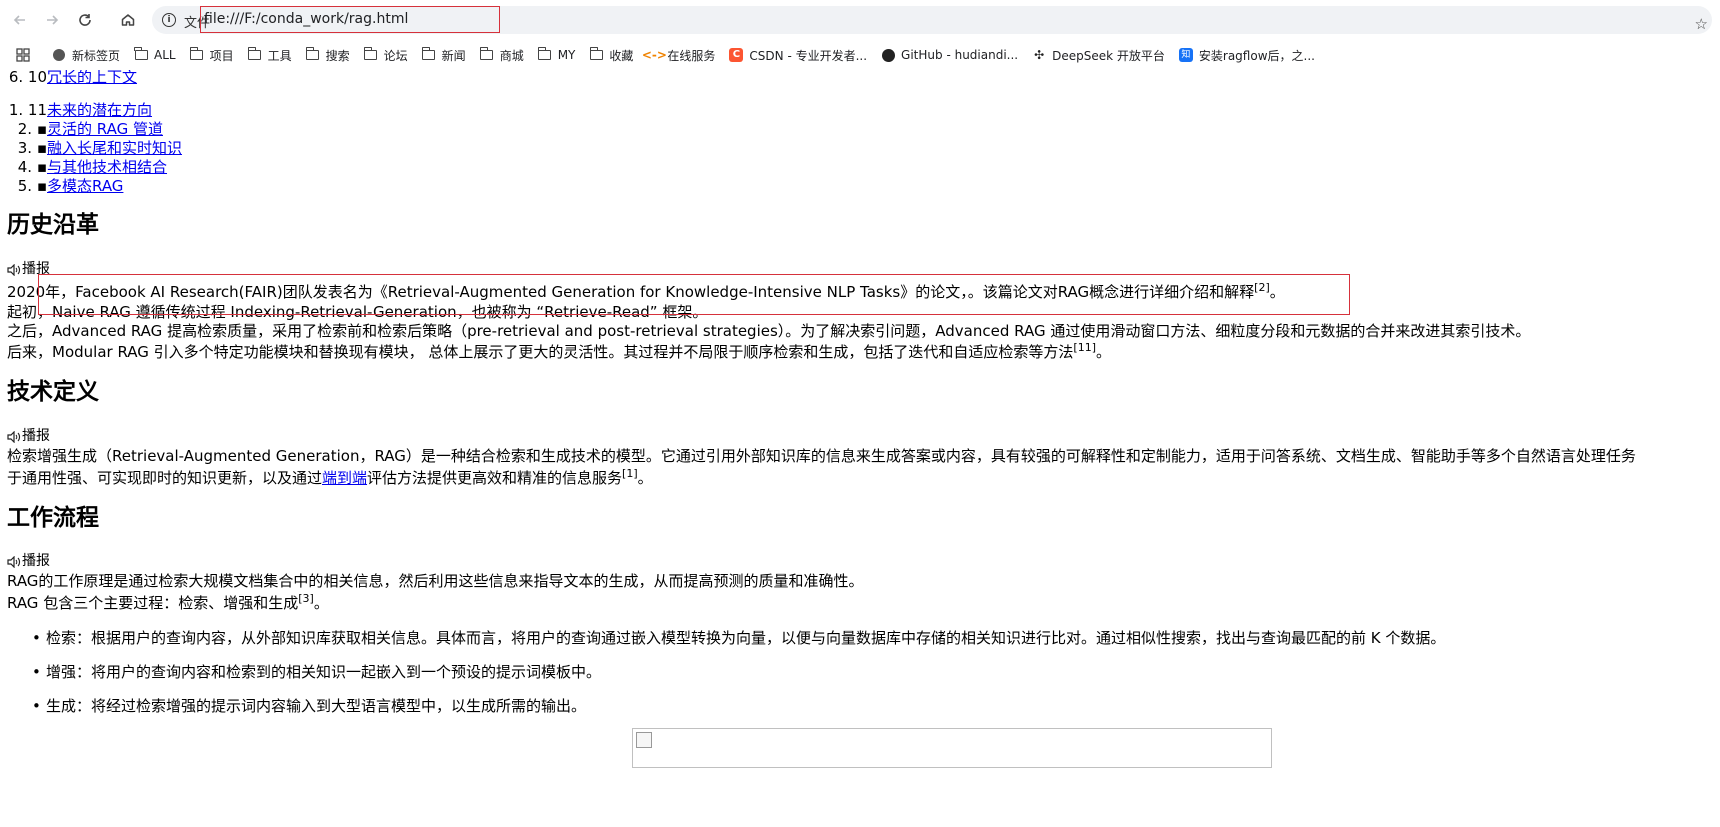 Image resolution: width=1720 pixels, height=827 pixels. What do you see at coordinates (96, 55) in the screenshot?
I see `bookmark-label: 新标签页` at bounding box center [96, 55].